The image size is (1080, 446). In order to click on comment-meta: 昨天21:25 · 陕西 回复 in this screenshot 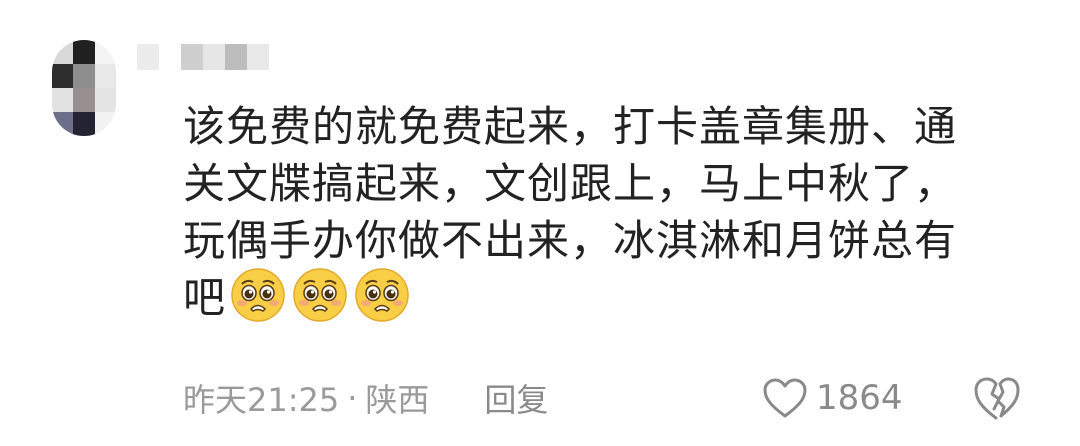, I will do `click(365, 398)`.